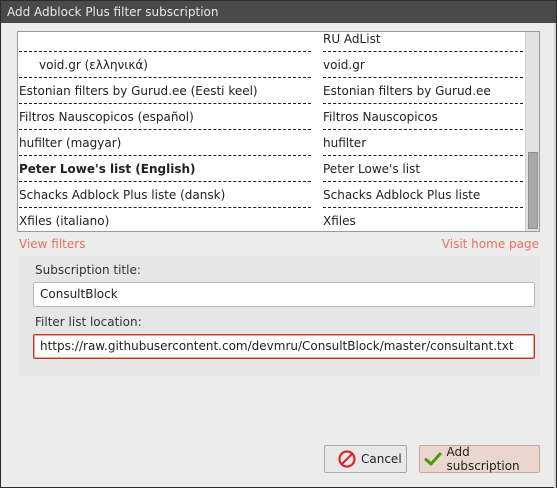 This screenshot has width=557, height=488. I want to click on add-subscription-label: Add subscription, so click(483, 459).